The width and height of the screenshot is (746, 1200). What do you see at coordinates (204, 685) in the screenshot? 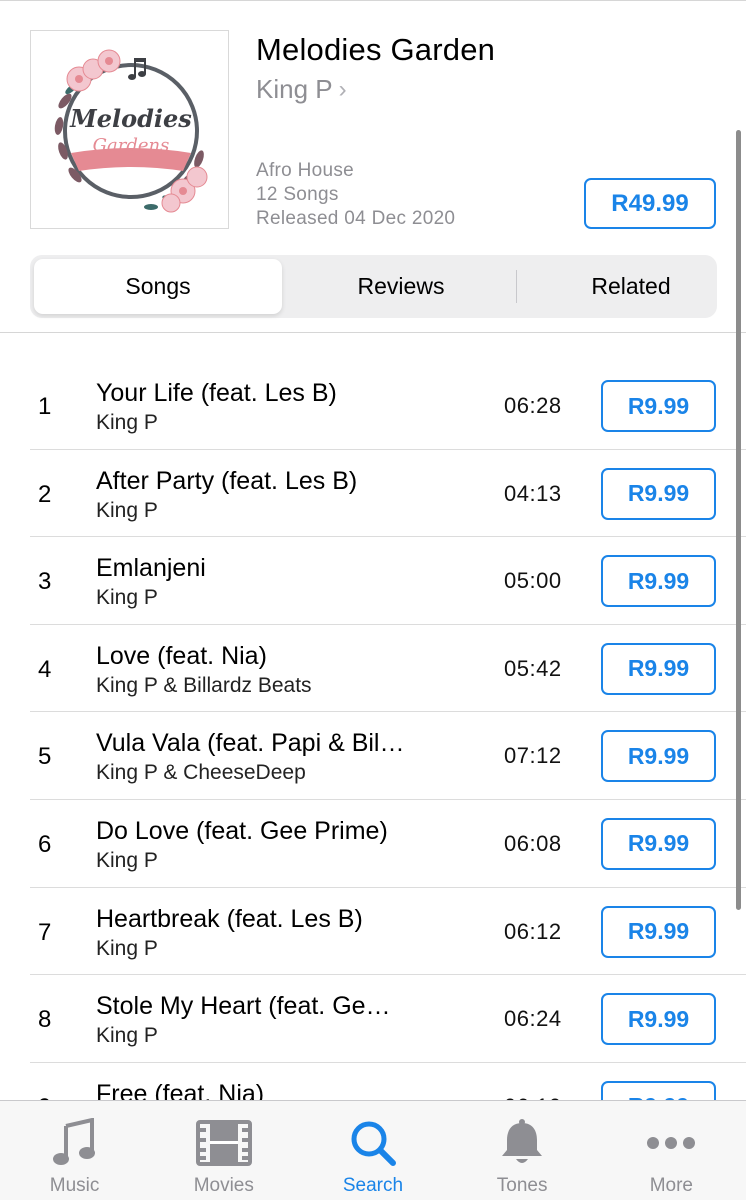
I see `song-artist: King P & Billardz Beats` at bounding box center [204, 685].